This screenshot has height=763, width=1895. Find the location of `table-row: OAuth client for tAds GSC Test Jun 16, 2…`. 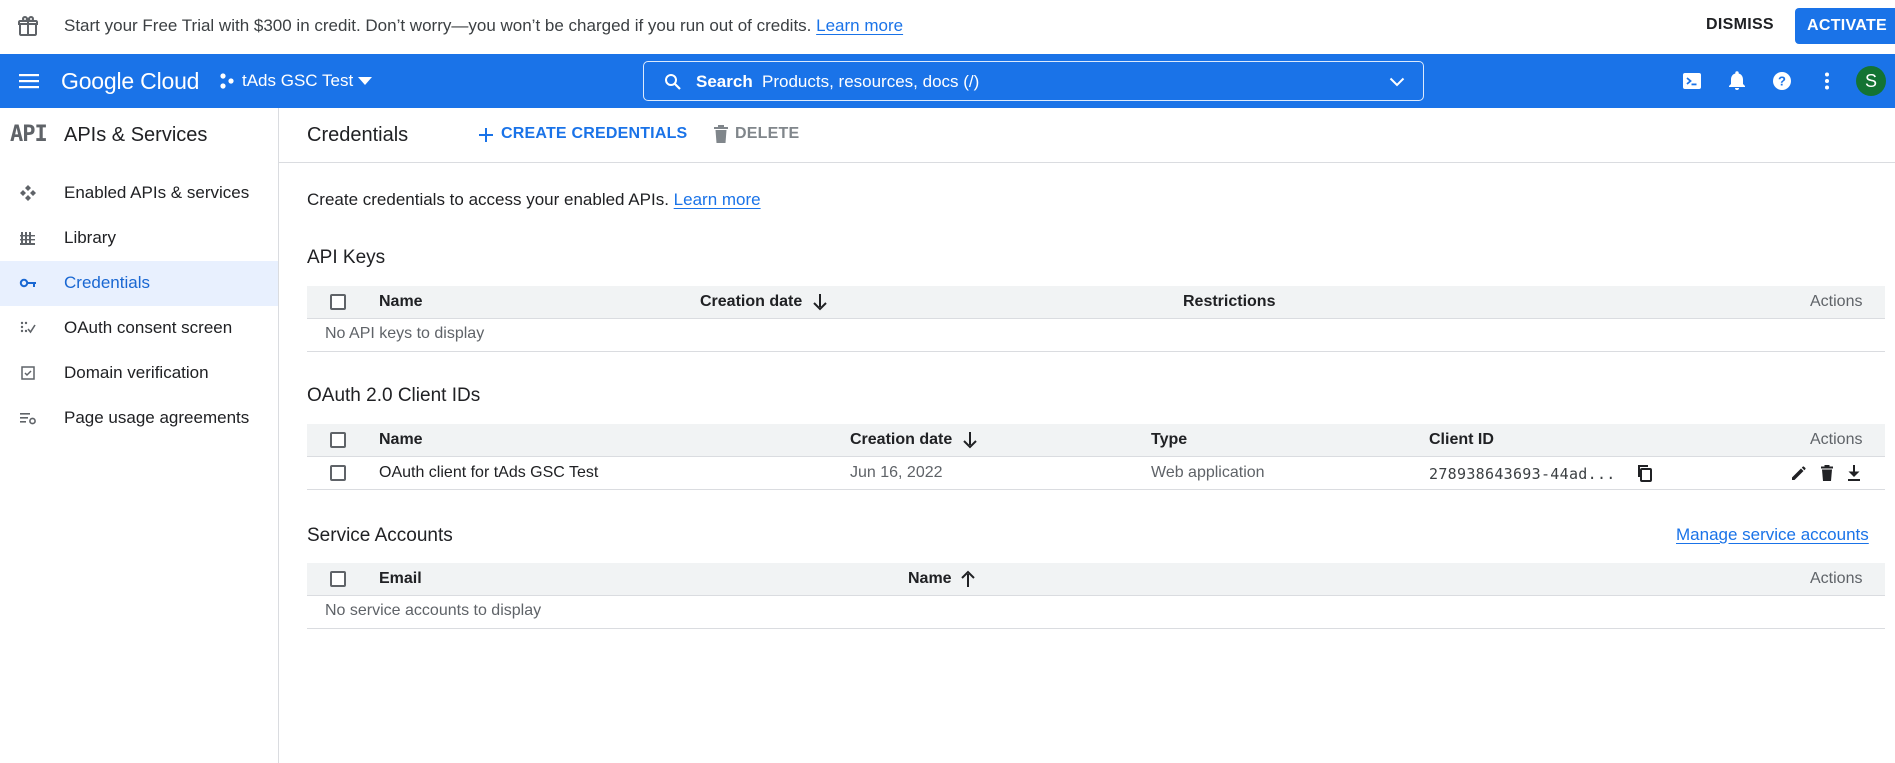

table-row: OAuth client for tAds GSC Test Jun 16, 2… is located at coordinates (1096, 473).